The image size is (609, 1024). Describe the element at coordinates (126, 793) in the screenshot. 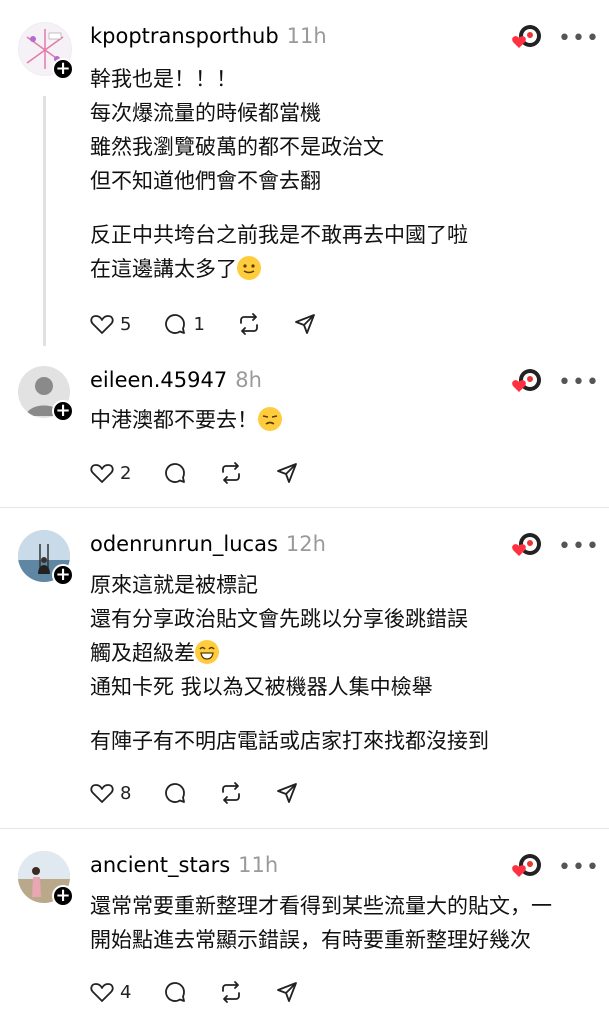

I see `like-count: 8` at that location.